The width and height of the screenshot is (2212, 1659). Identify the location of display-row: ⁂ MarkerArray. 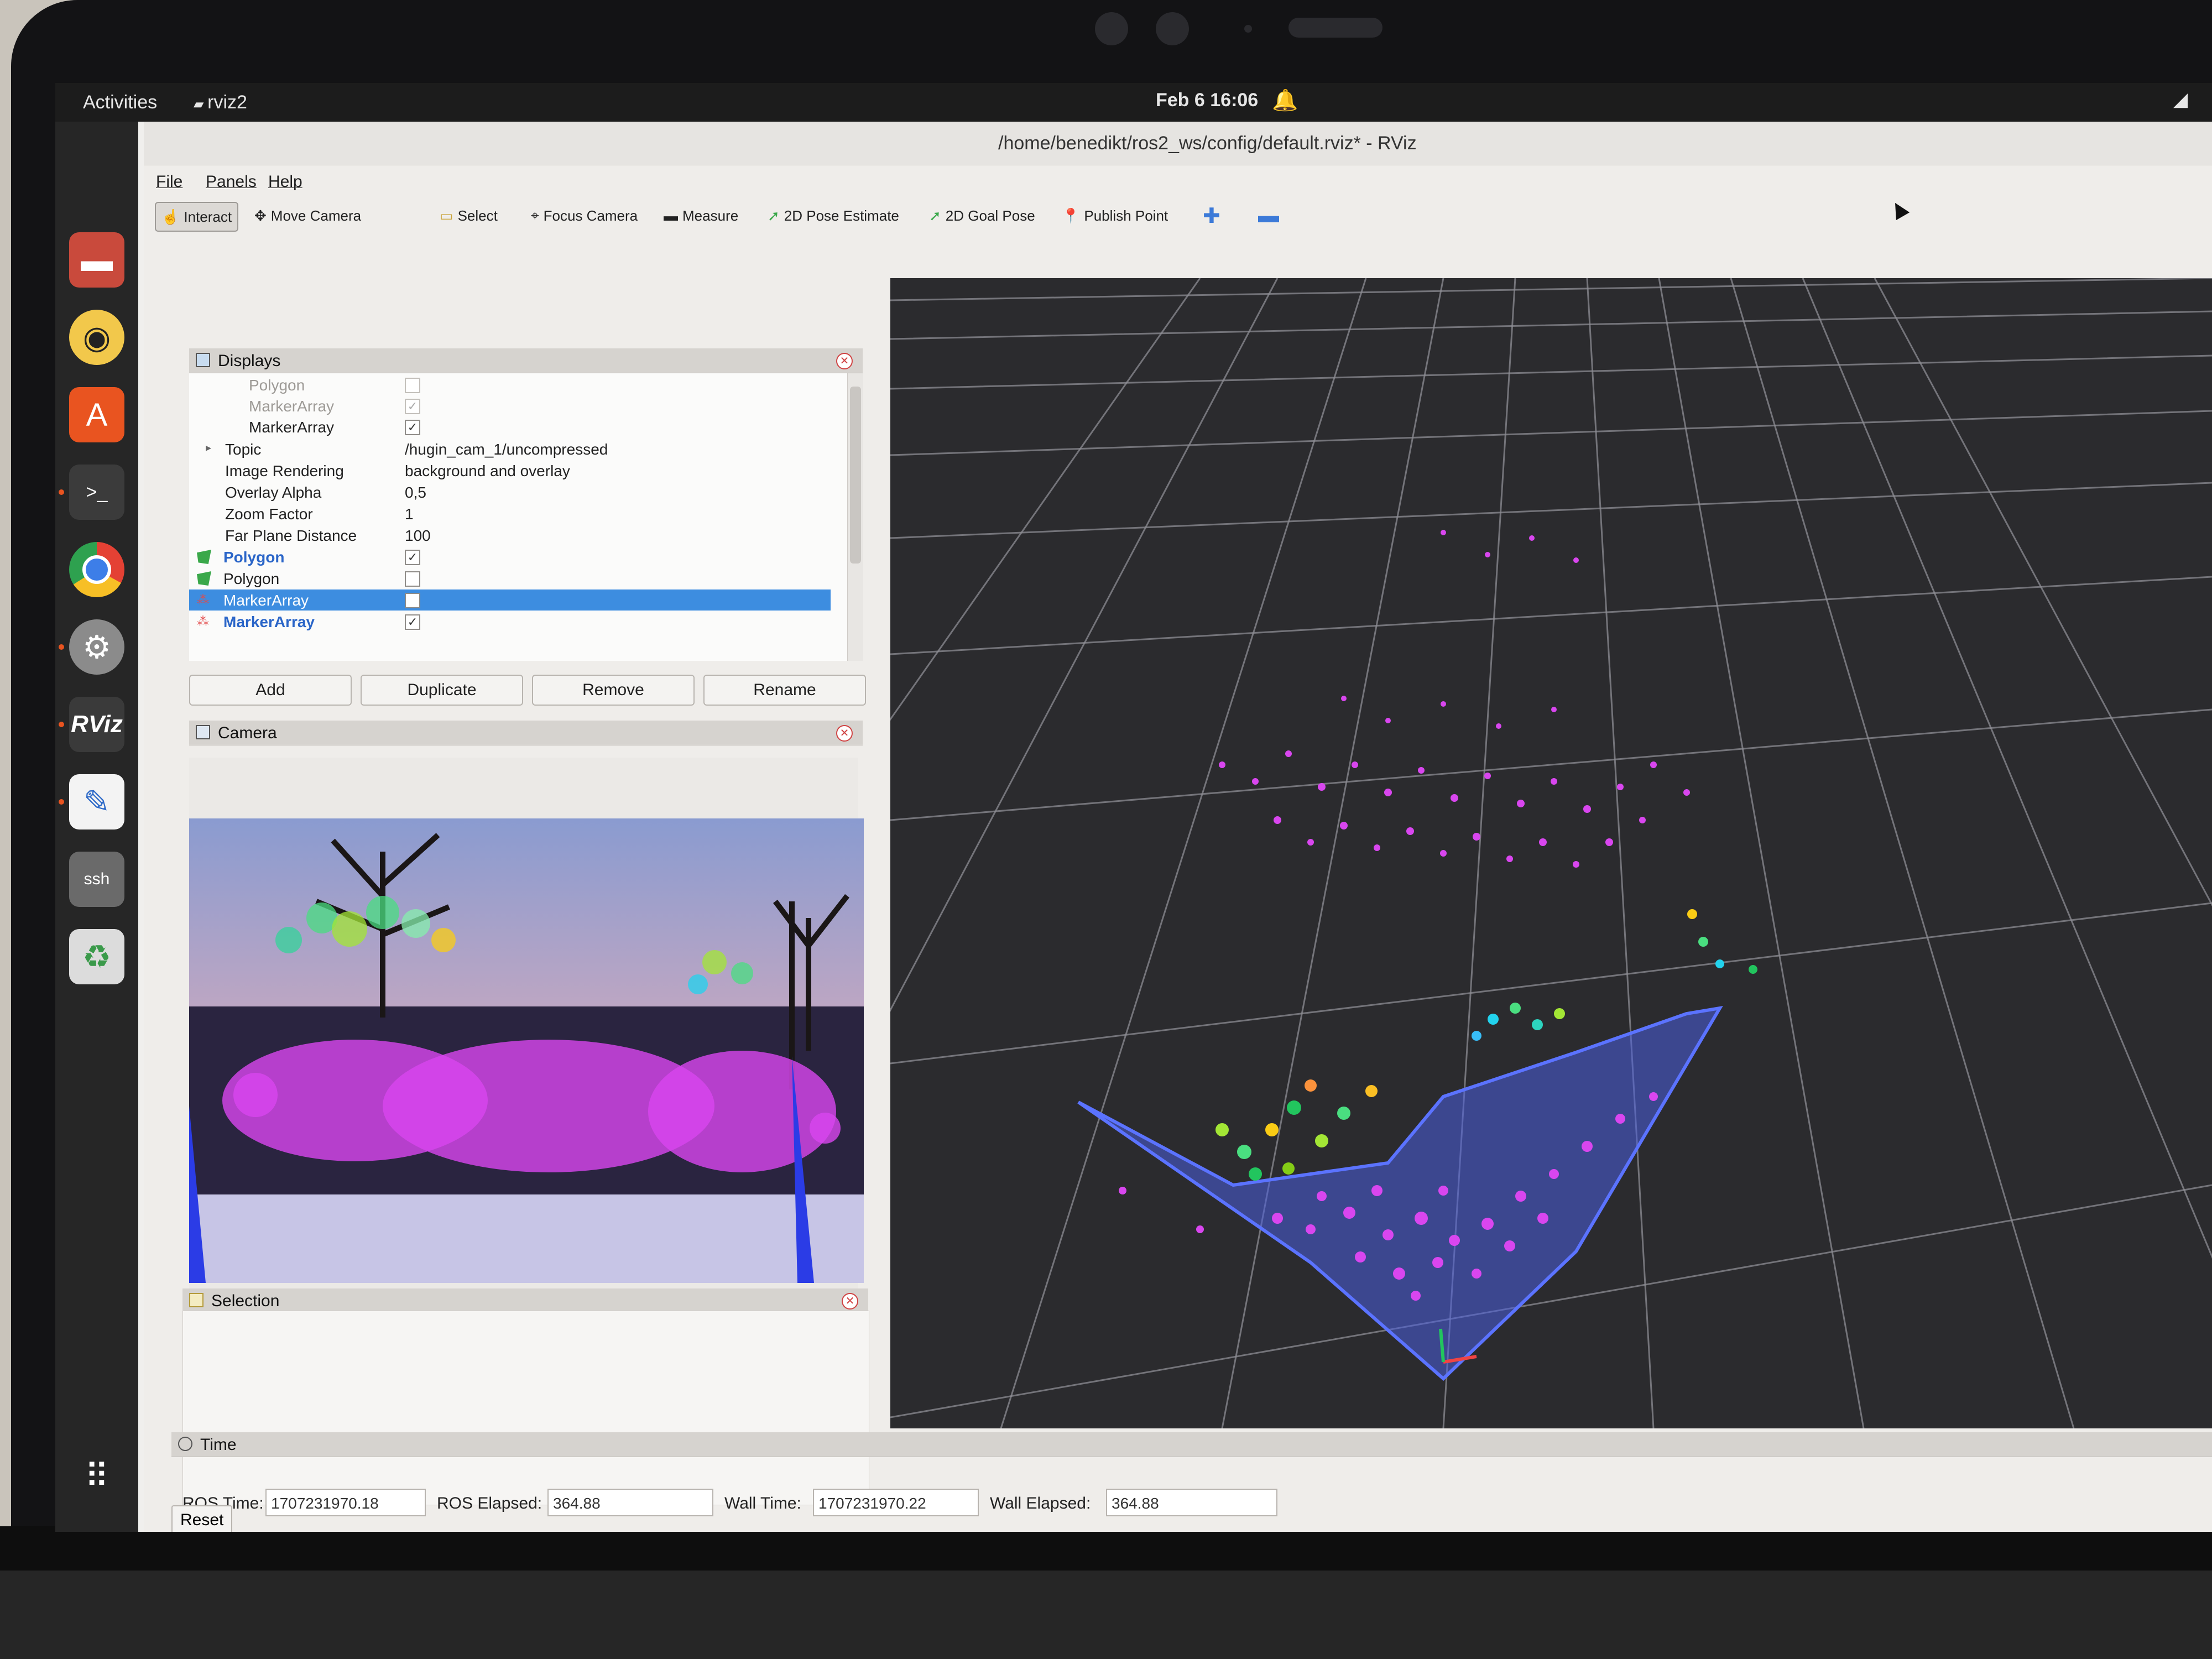
(510, 600).